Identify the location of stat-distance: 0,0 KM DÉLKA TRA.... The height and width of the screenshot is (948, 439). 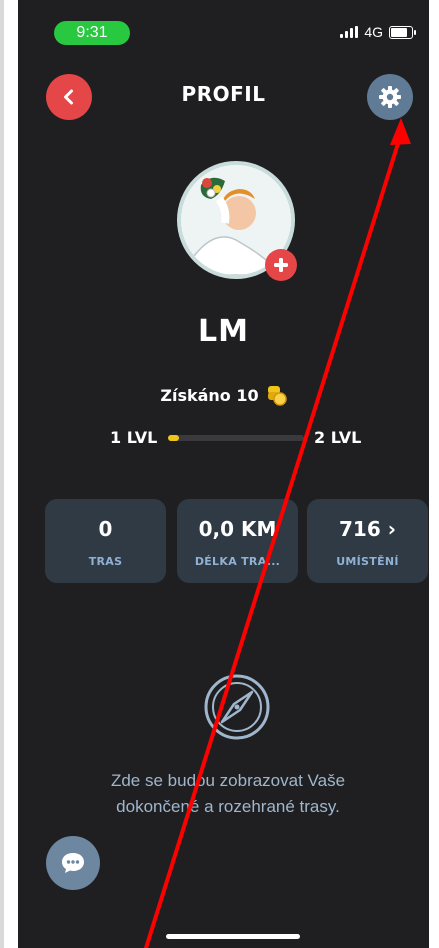
(237, 541).